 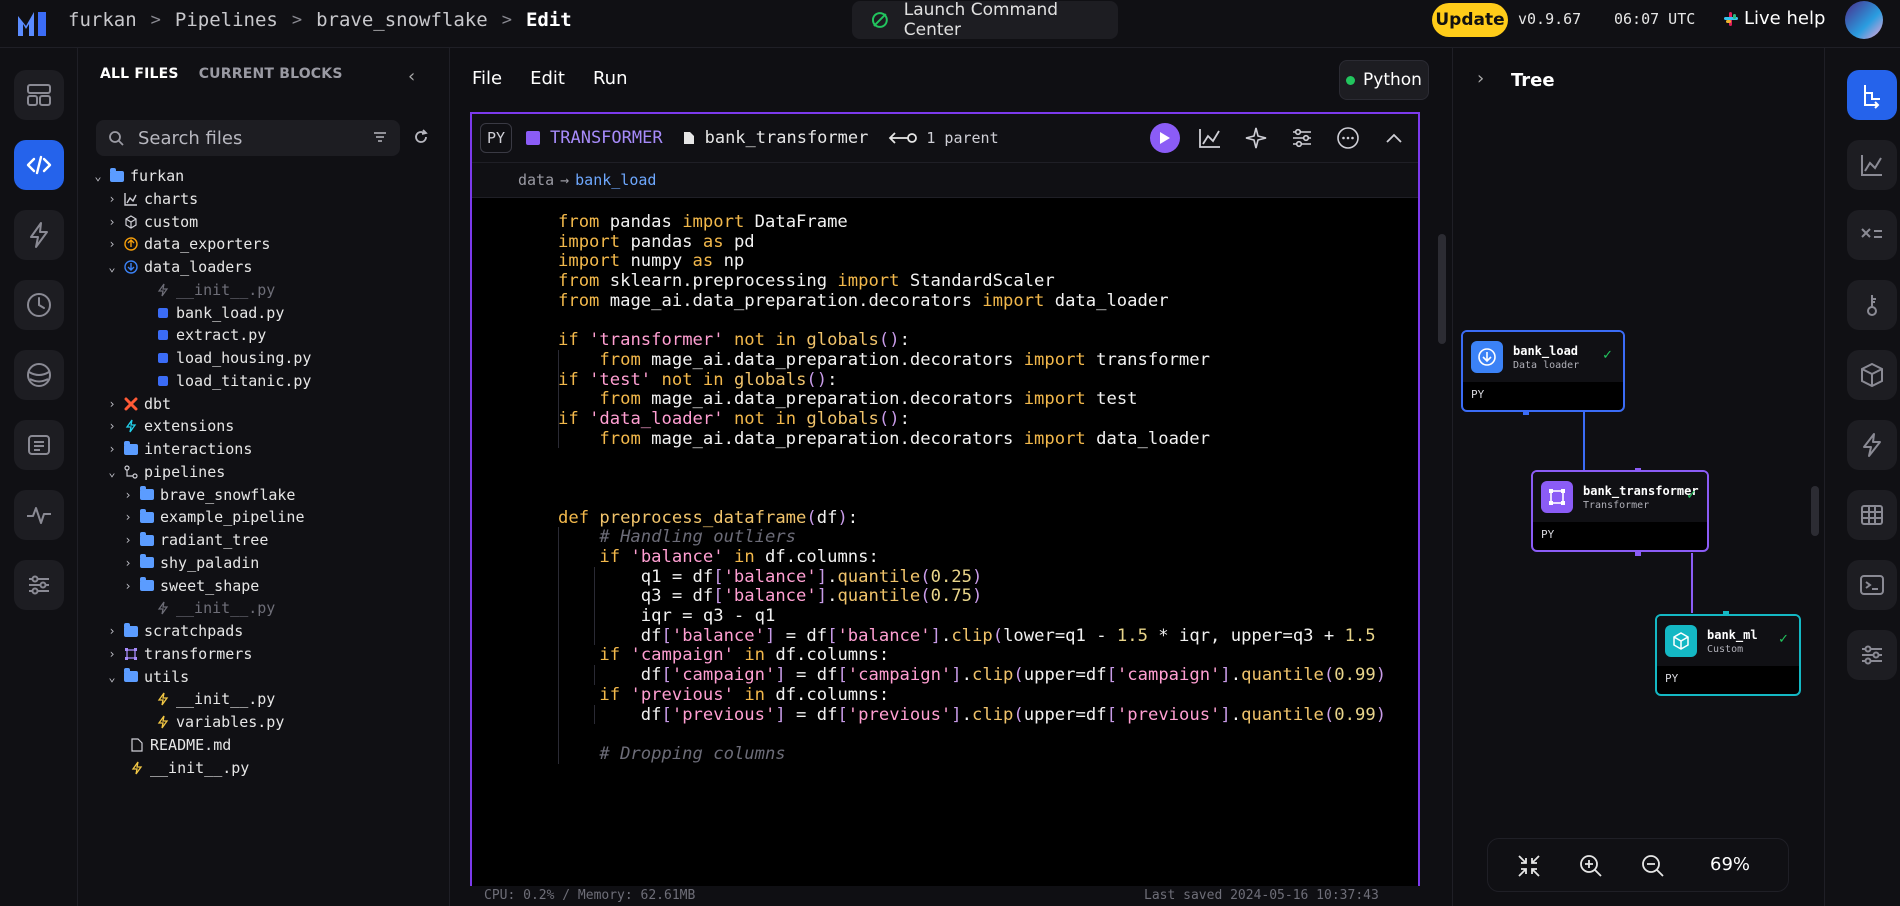 What do you see at coordinates (39, 165) in the screenshot?
I see `code-nav-button` at bounding box center [39, 165].